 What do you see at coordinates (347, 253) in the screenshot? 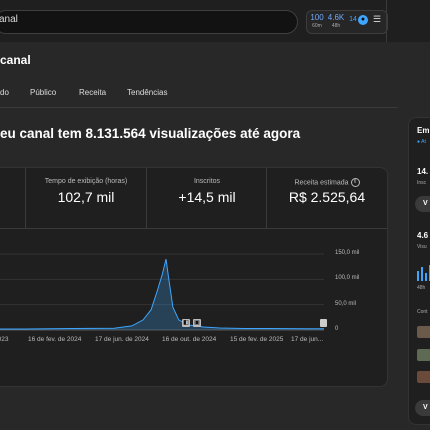
I see `y-tick-label: 150,0 mil` at bounding box center [347, 253].